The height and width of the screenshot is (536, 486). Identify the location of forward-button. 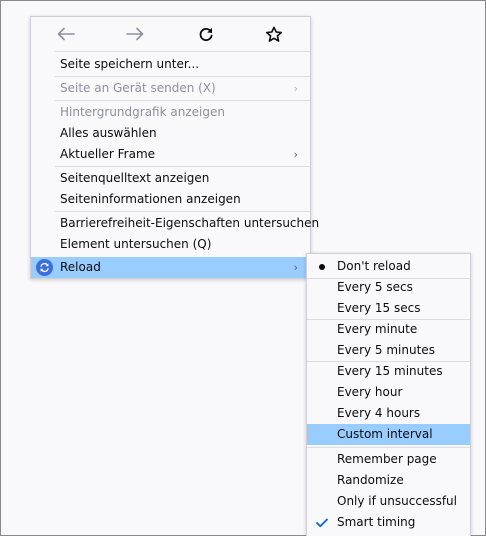
(135, 34).